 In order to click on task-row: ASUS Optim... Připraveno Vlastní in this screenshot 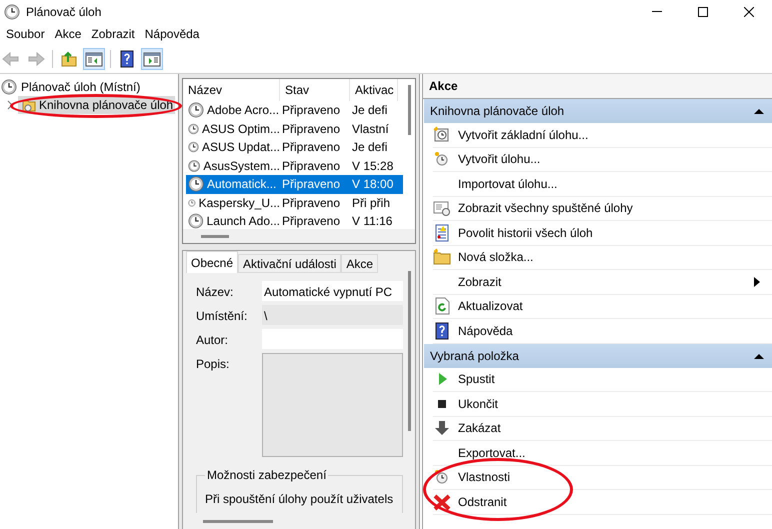, I will do `click(294, 129)`.